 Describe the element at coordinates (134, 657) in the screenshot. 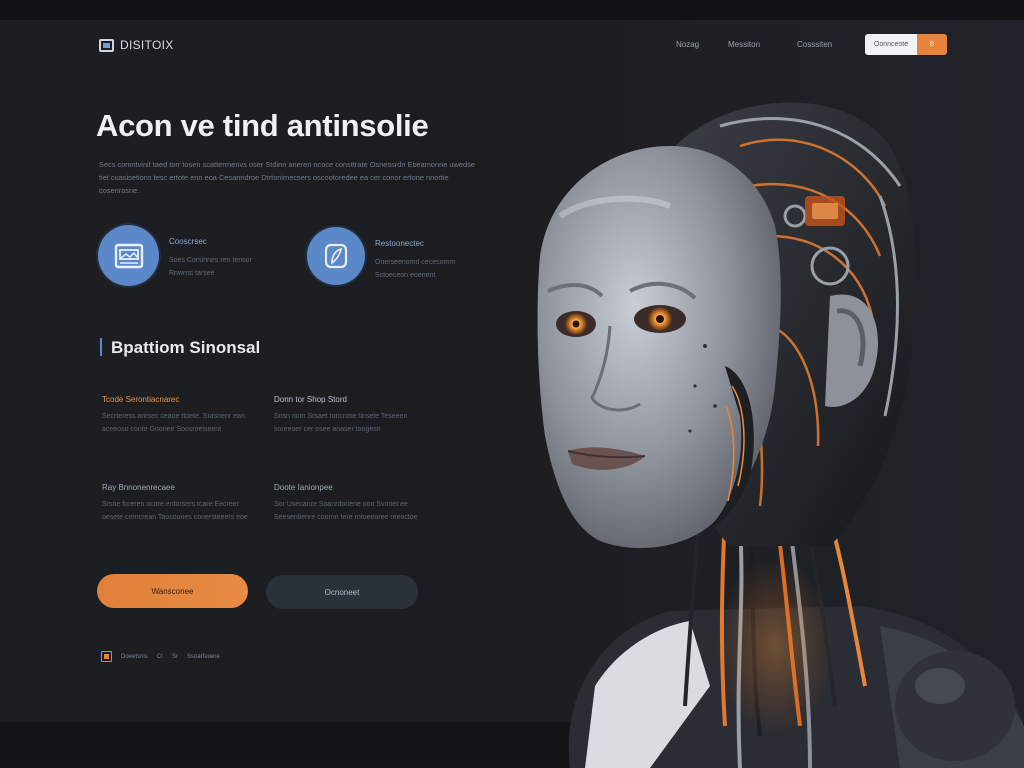

I see `footer-text-a: Doeetsnis` at that location.